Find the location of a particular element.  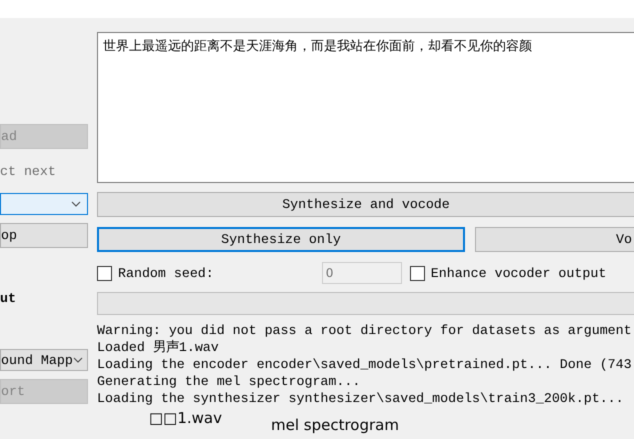

plot-title: □□1.wav is located at coordinates (185, 419).